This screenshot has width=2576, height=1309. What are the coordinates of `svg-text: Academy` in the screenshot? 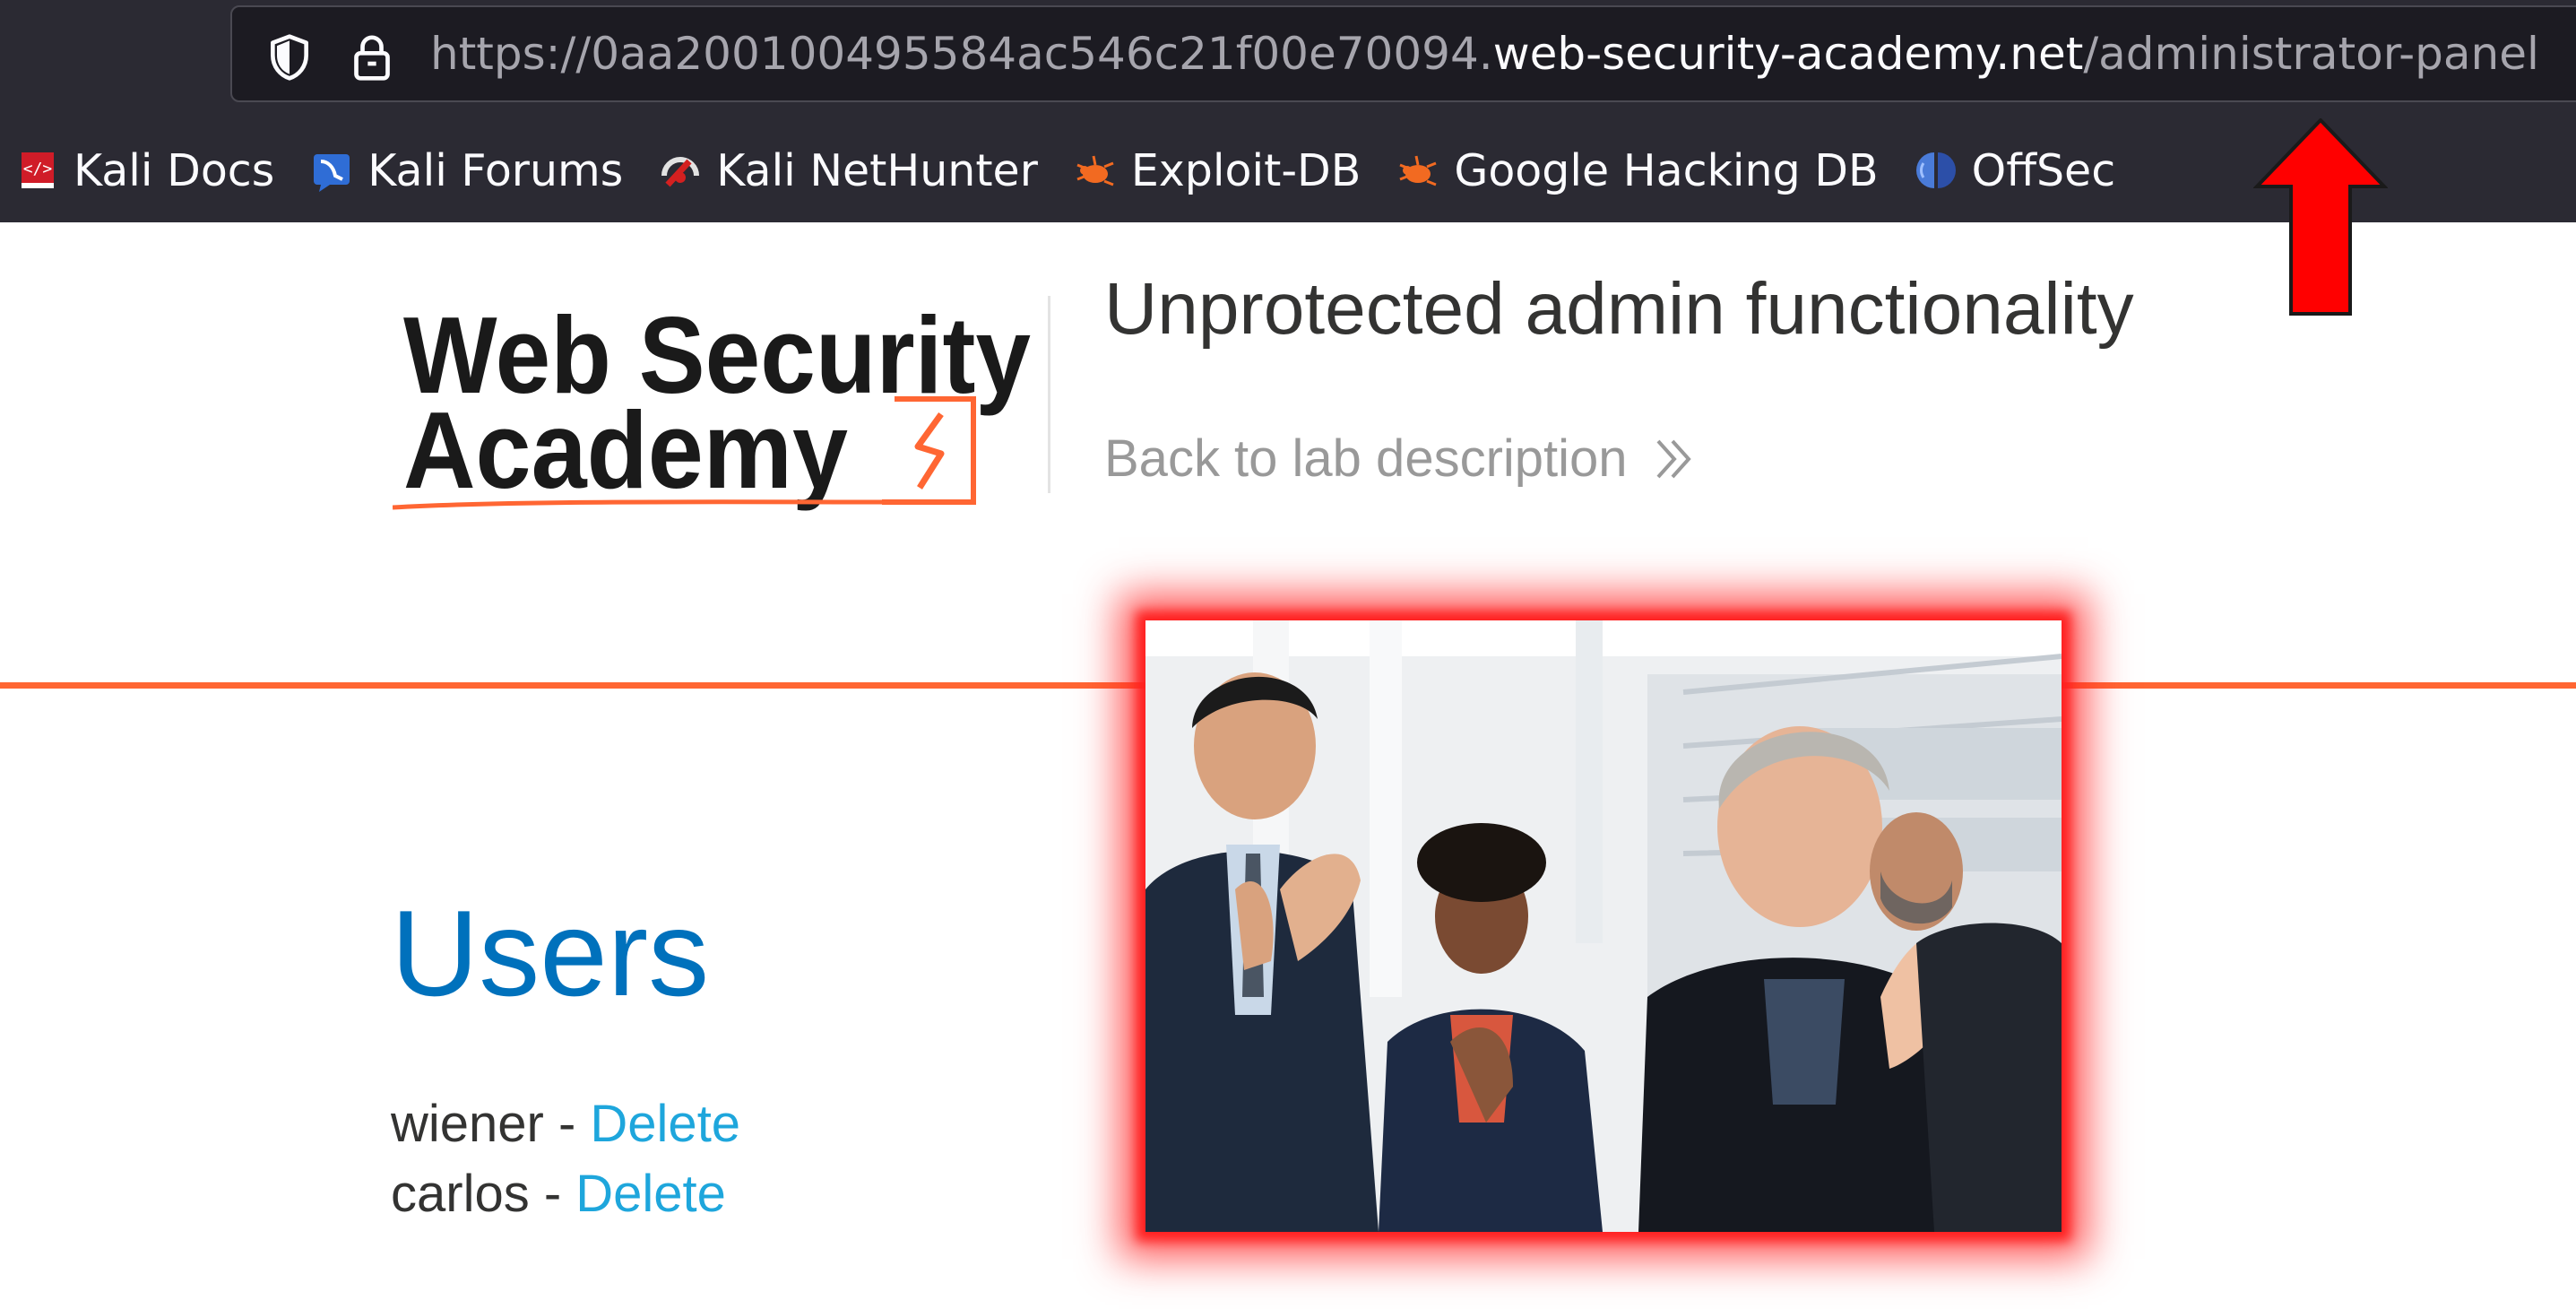 It's located at (625, 450).